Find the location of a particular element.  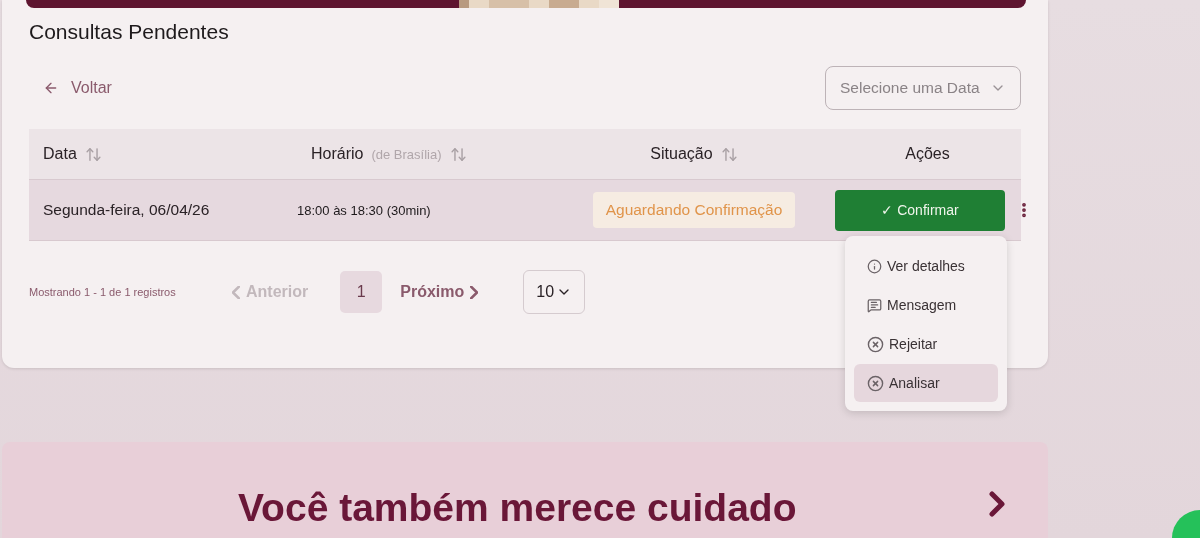

info-icon is located at coordinates (874, 266).